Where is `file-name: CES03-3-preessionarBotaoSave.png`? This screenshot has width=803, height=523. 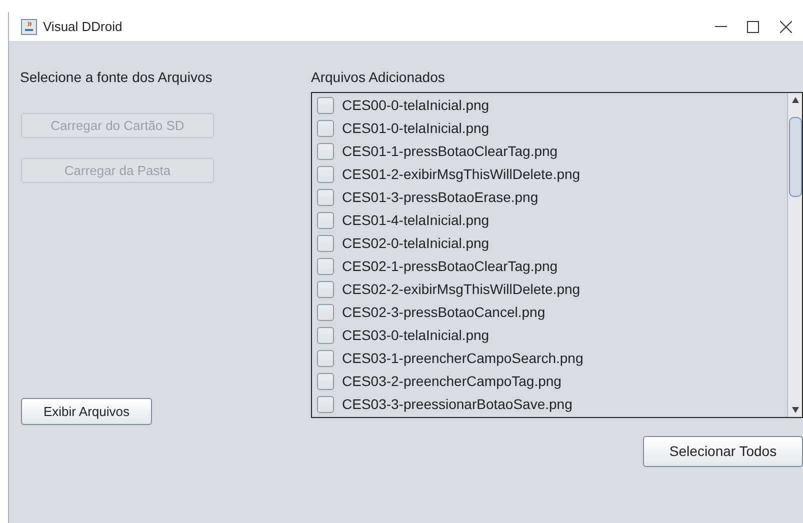 file-name: CES03-3-preessionarBotaoSave.png is located at coordinates (457, 404).